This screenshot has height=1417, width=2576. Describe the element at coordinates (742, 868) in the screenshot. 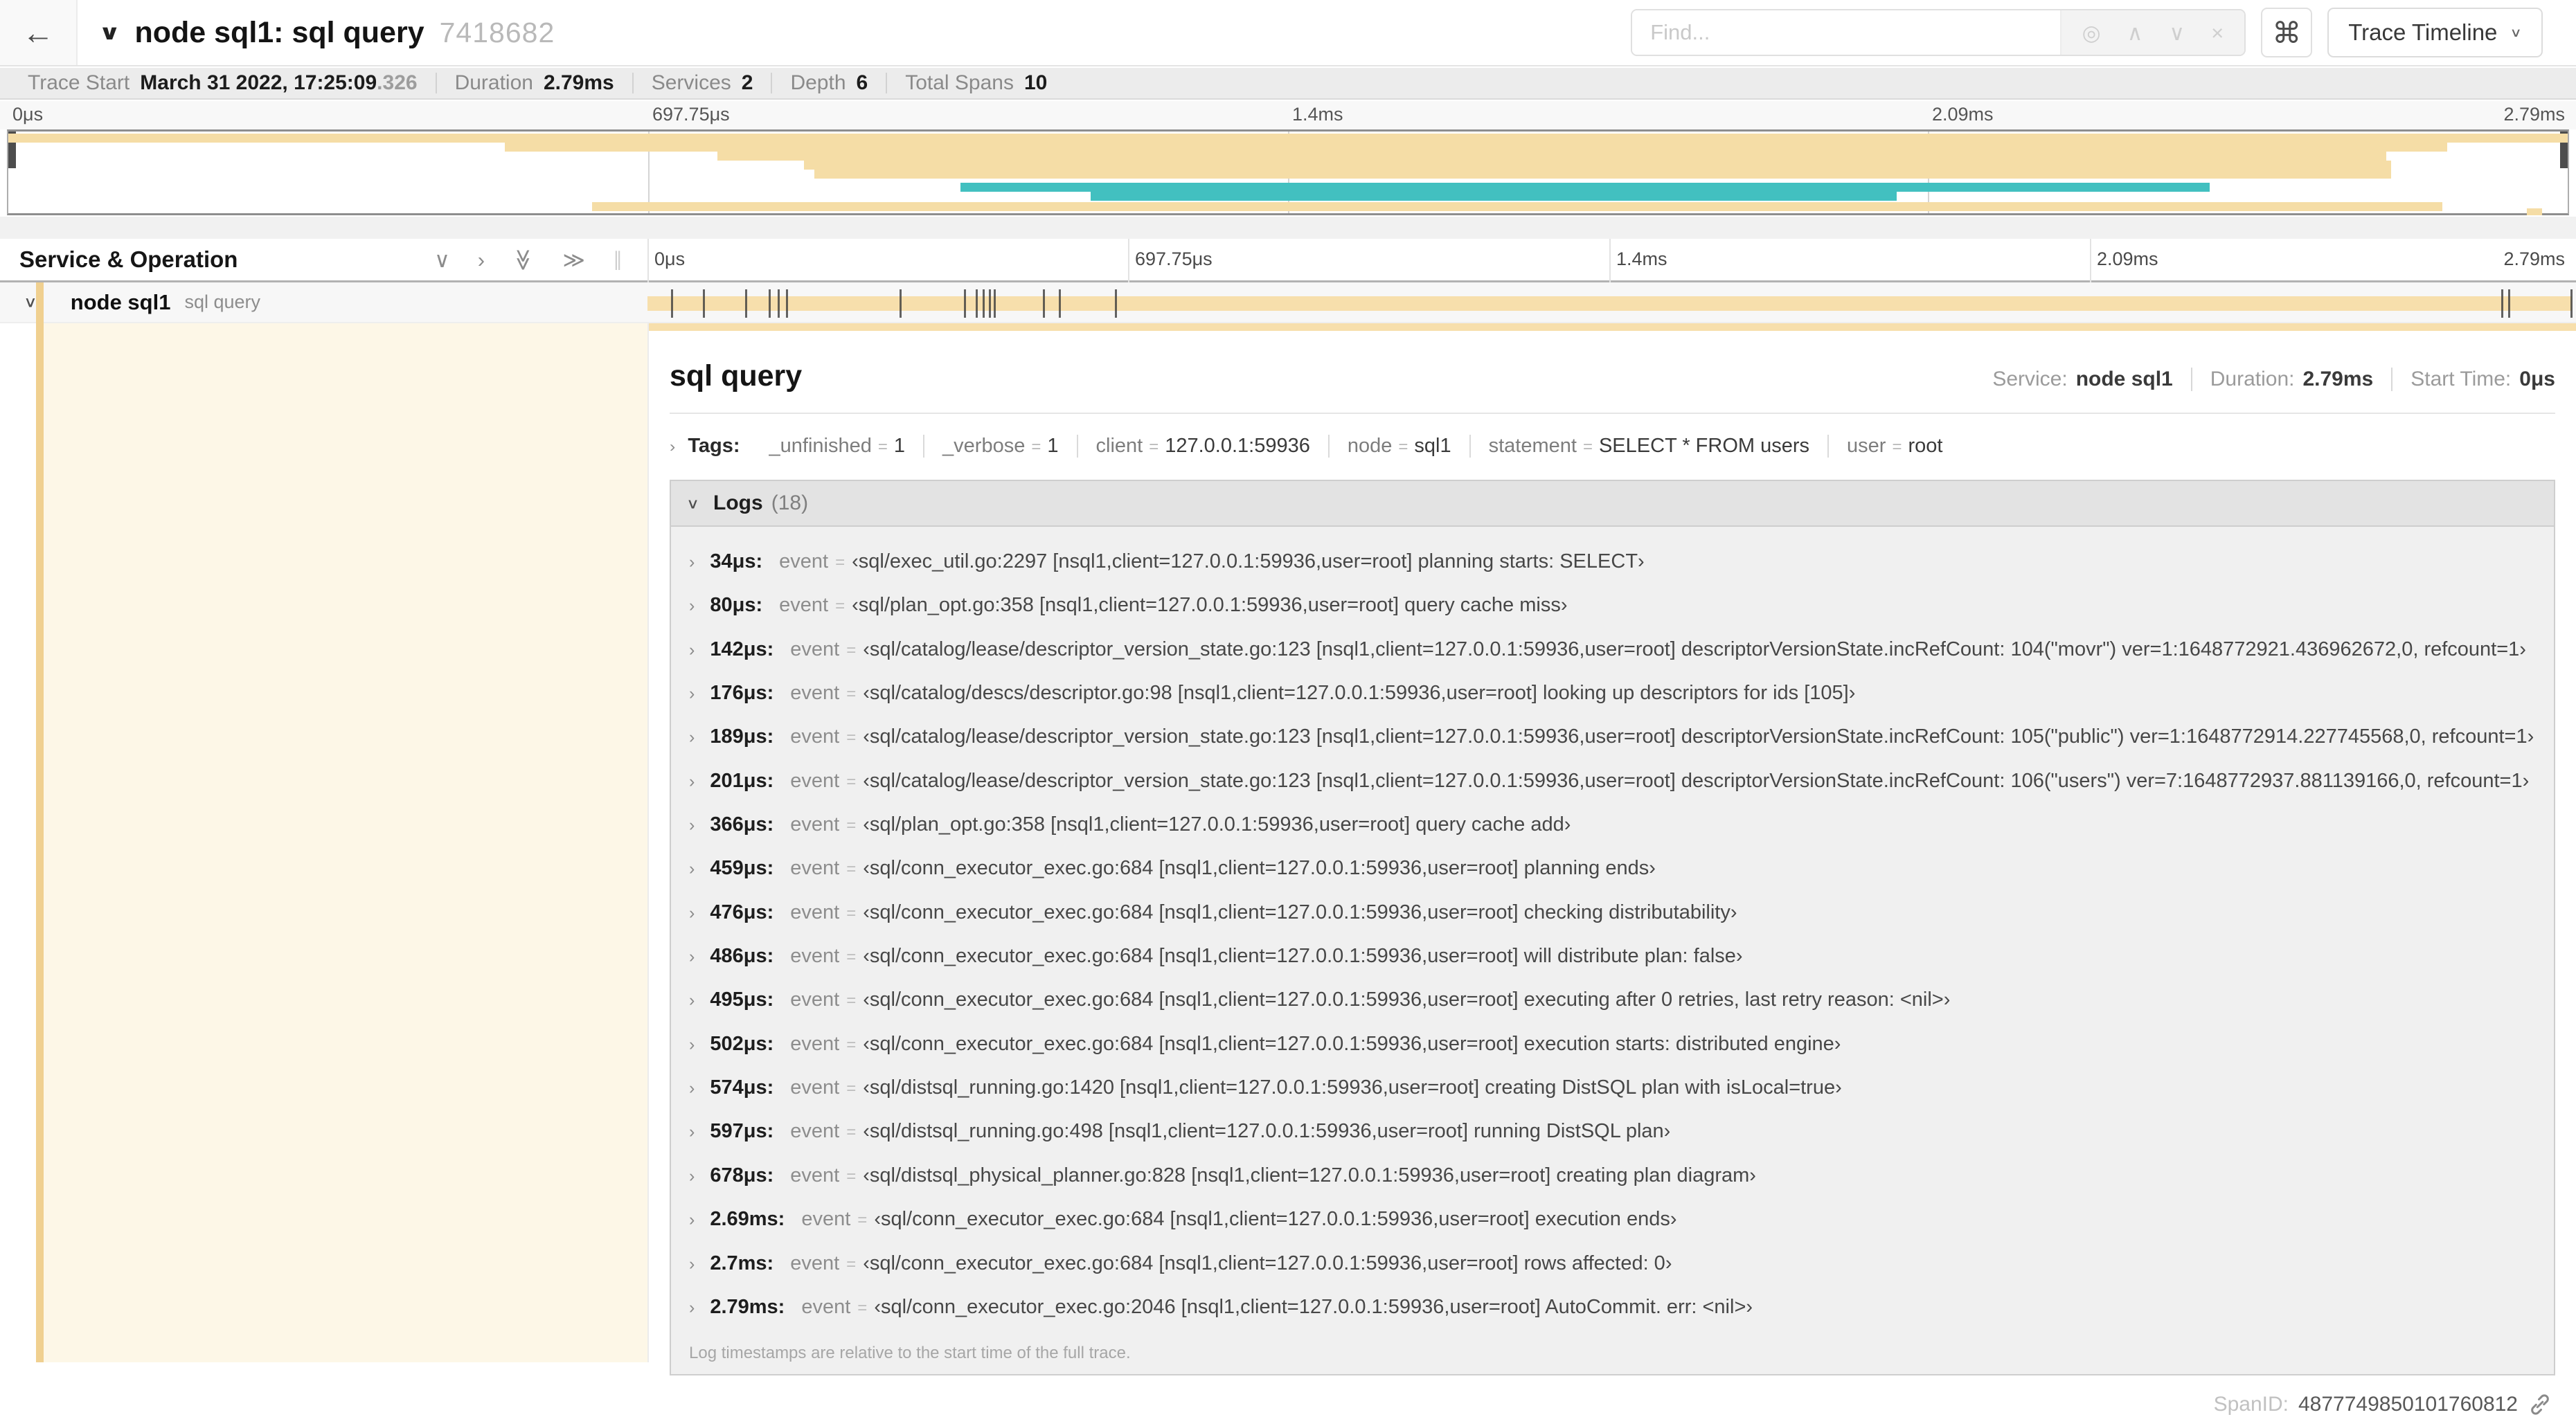

I see `log-timestamp: 459μs:` at that location.